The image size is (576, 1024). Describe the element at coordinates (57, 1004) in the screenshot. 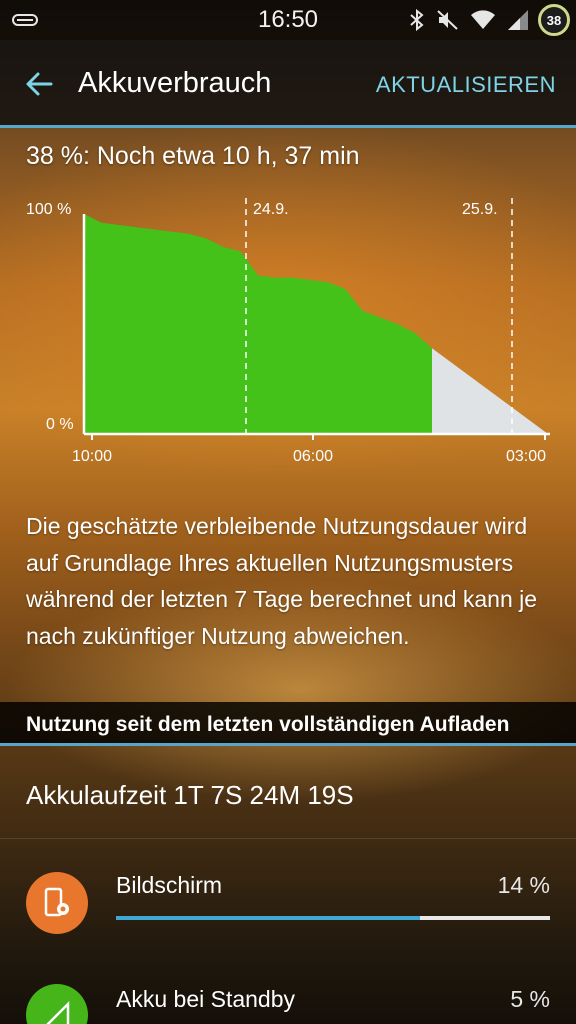

I see `standby-signal-icon` at that location.